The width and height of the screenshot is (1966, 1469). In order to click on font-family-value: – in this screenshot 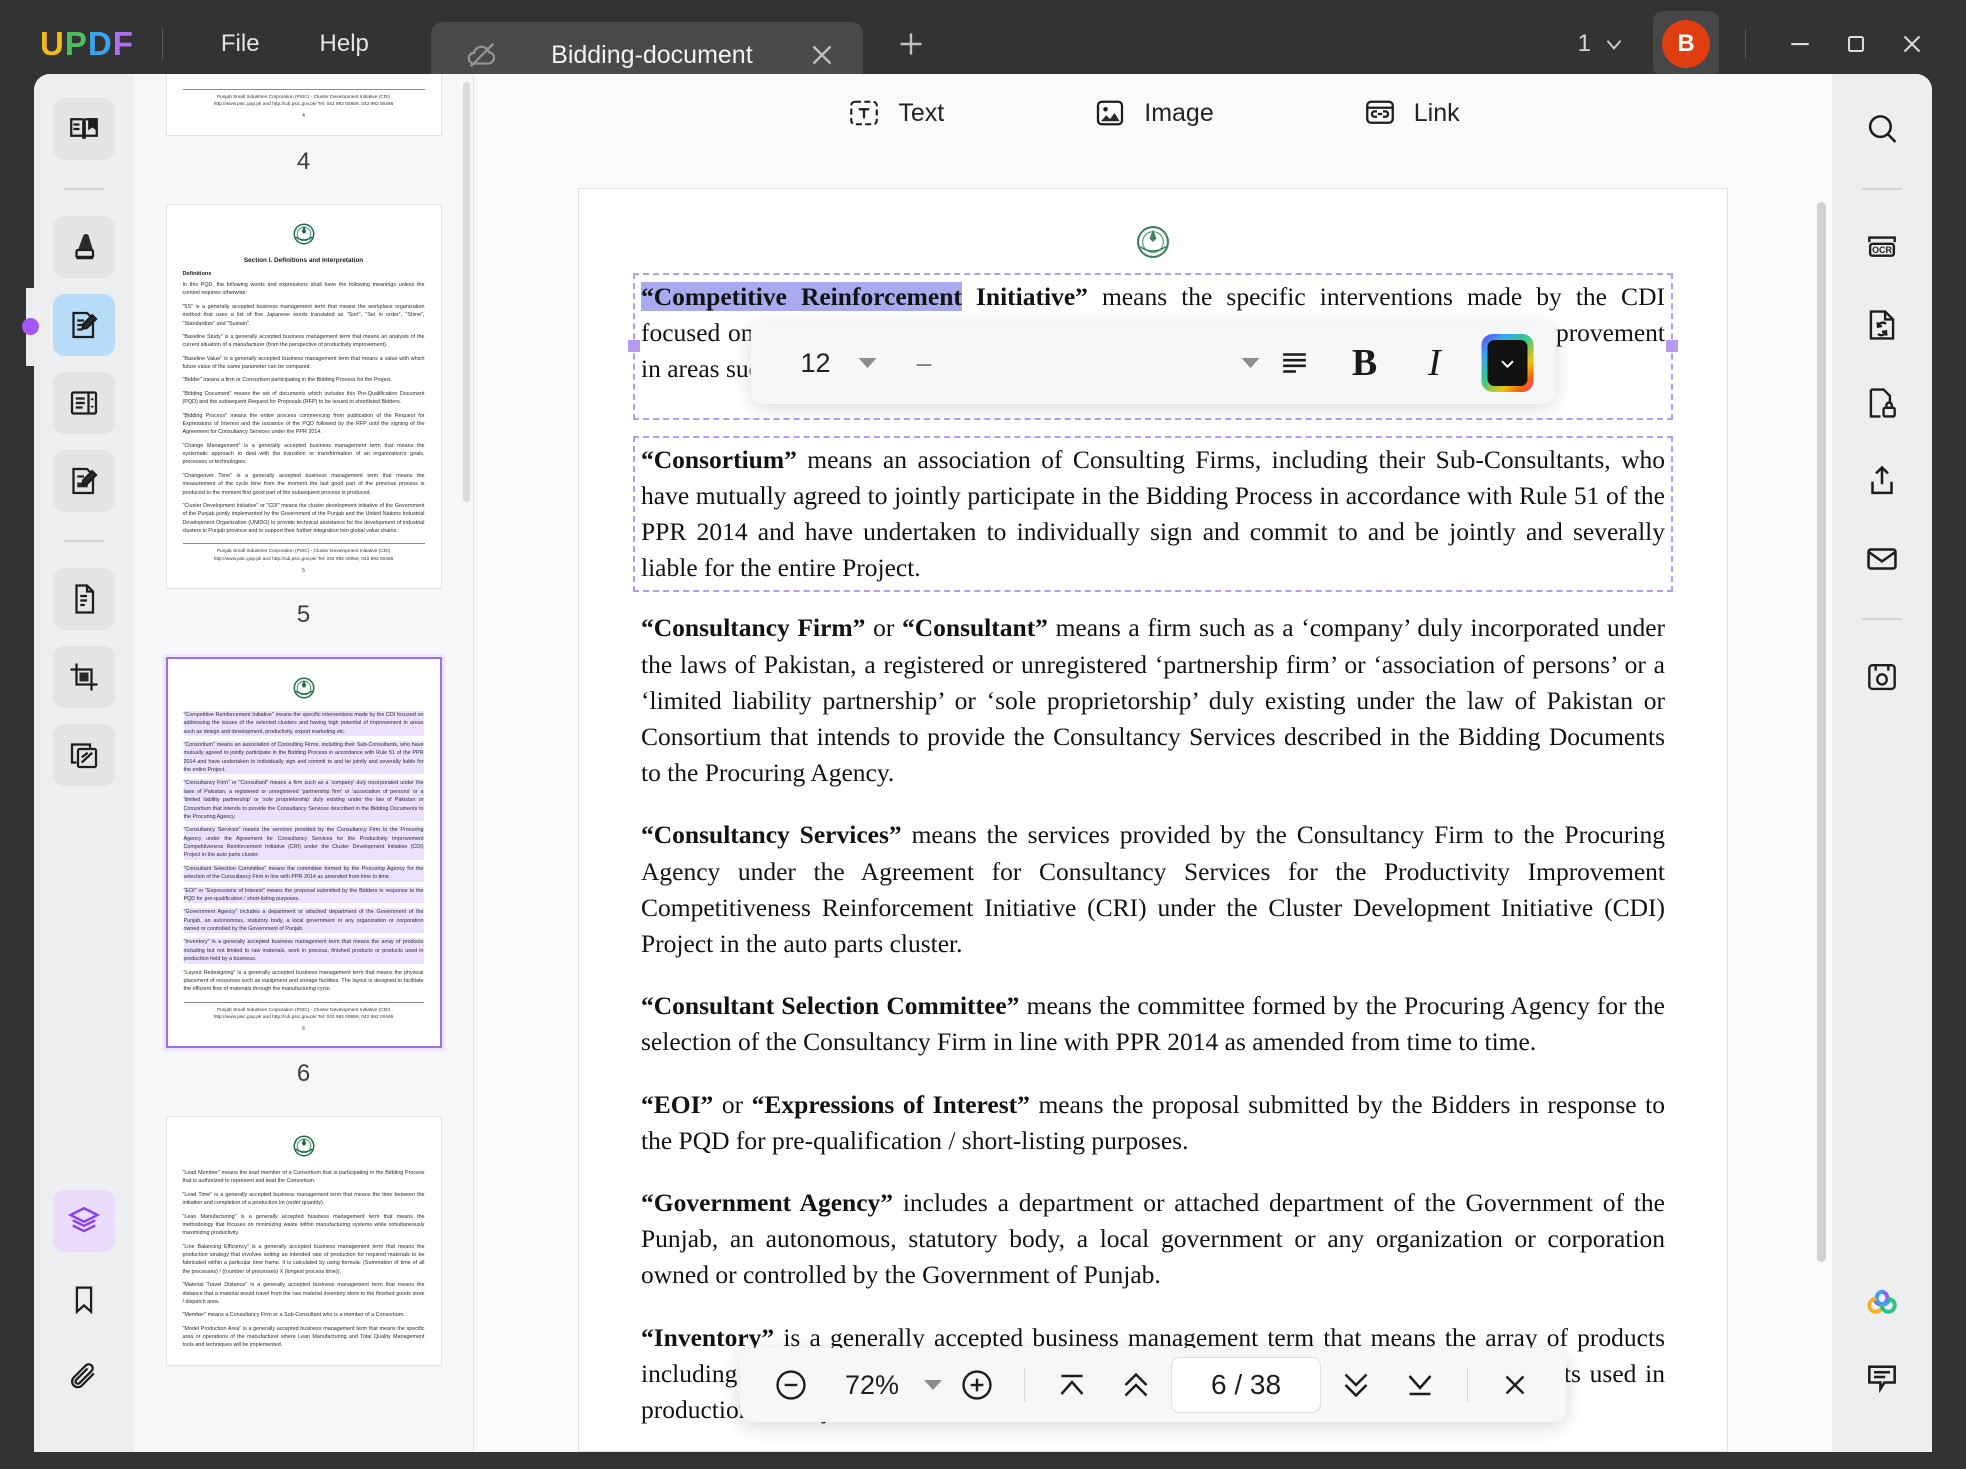, I will do `click(1059, 363)`.